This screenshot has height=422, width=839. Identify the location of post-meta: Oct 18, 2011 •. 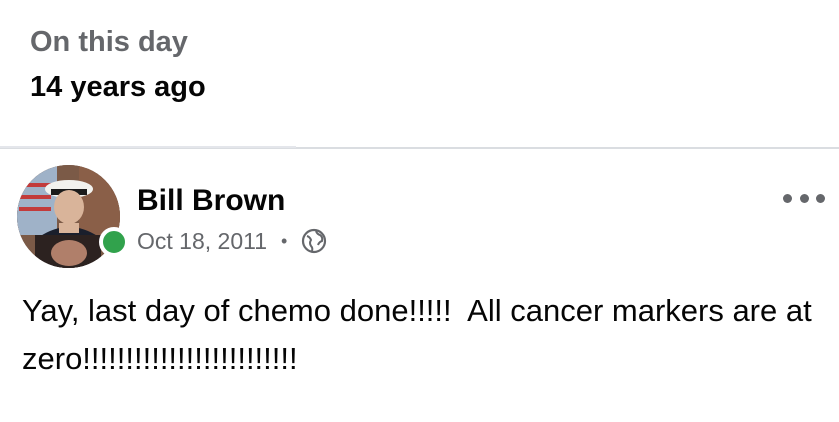
(232, 241).